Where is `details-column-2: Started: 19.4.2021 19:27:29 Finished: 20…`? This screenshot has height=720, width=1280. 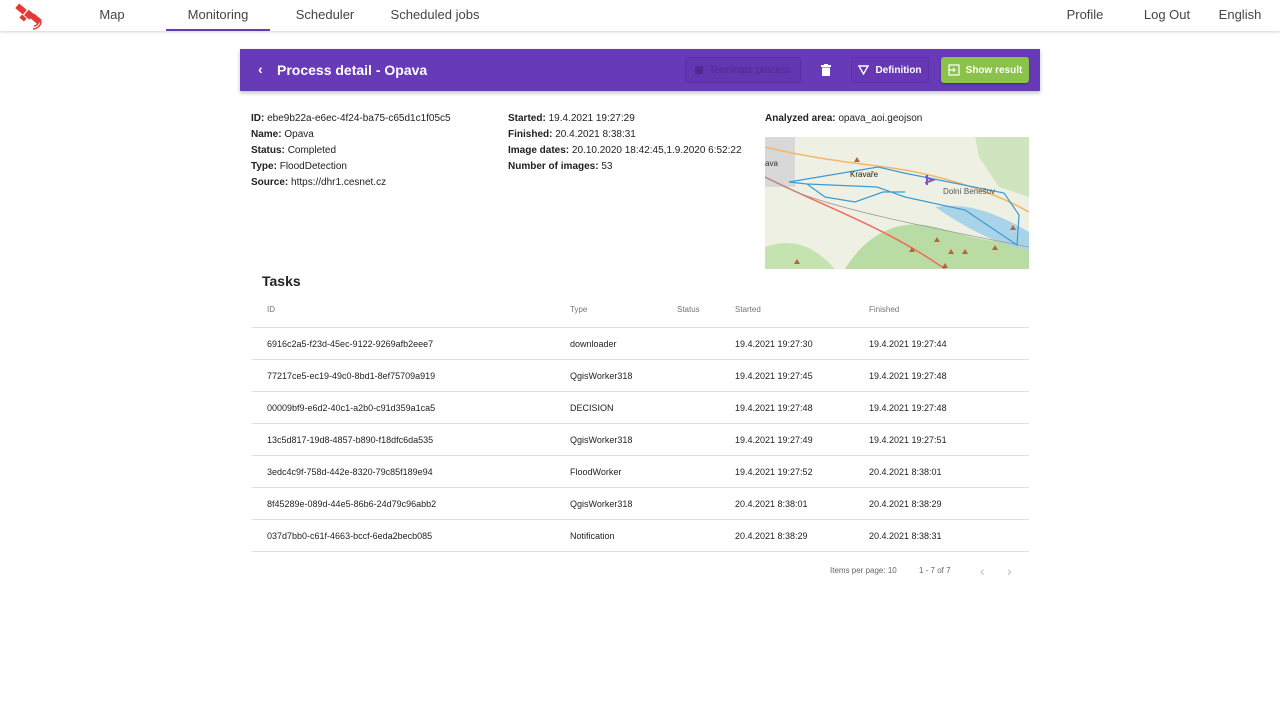 details-column-2: Started: 19.4.2021 19:27:29 Finished: 20… is located at coordinates (625, 143).